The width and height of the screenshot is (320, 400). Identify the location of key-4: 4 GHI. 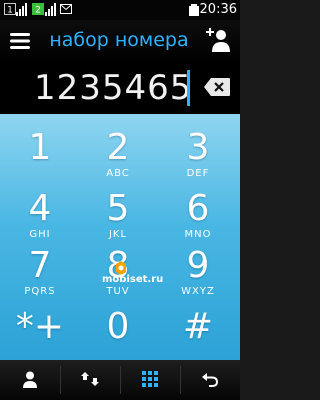
(40, 211).